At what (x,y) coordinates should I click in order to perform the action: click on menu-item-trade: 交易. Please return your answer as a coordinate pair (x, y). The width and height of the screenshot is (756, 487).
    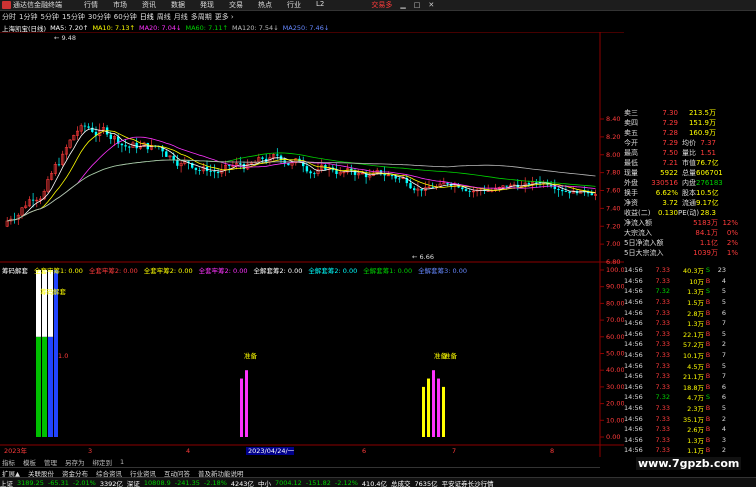
    Looking at the image, I should click on (236, 5).